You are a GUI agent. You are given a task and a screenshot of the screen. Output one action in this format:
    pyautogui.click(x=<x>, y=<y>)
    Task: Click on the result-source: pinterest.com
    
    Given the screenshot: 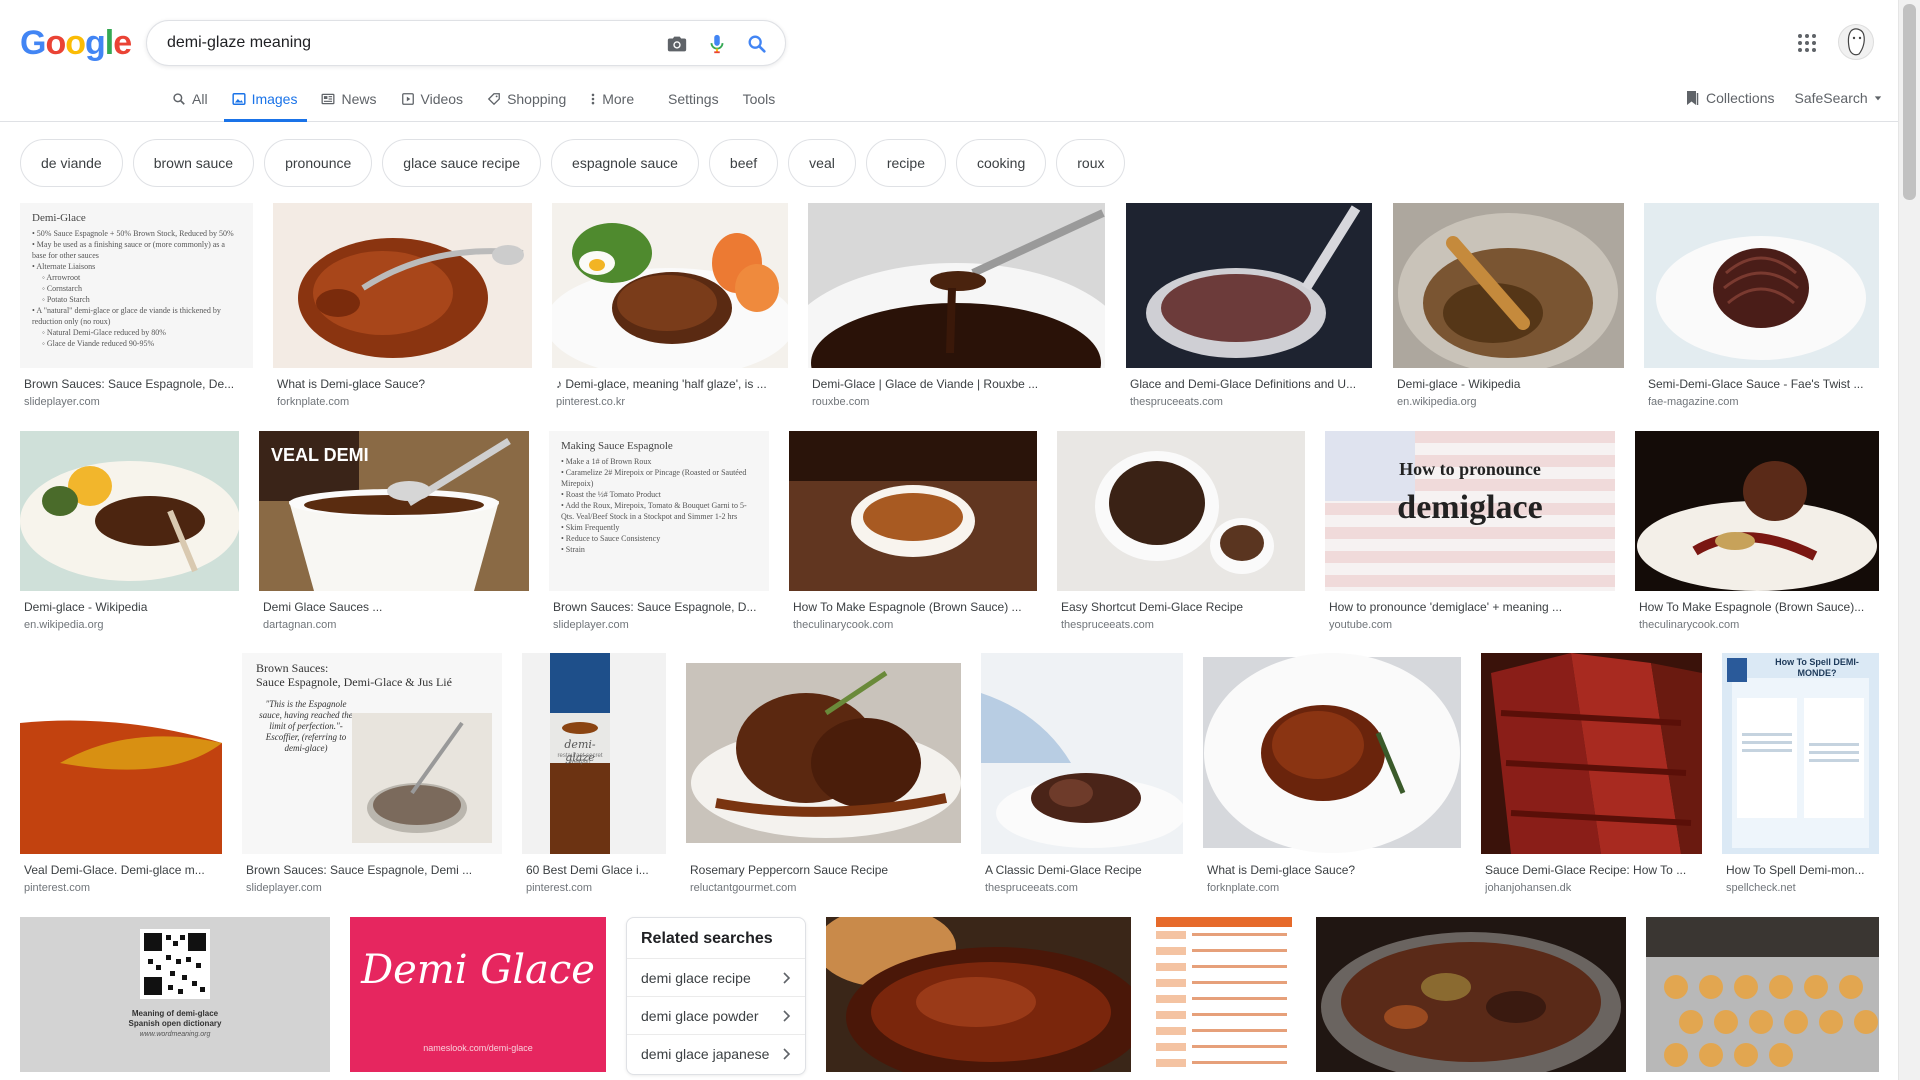 What is the action you would take?
    pyautogui.click(x=559, y=888)
    